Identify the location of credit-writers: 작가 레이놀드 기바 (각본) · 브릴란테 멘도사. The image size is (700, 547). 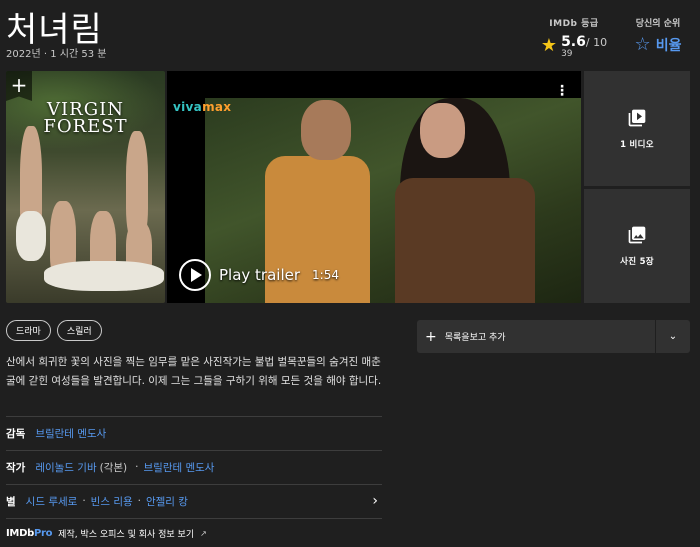
(194, 467).